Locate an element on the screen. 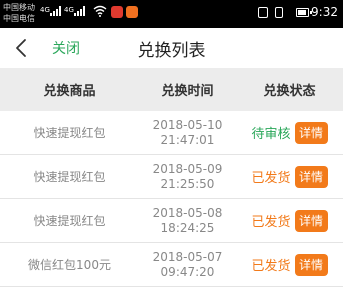  exchange-date: 2018-05-09 is located at coordinates (187, 168).